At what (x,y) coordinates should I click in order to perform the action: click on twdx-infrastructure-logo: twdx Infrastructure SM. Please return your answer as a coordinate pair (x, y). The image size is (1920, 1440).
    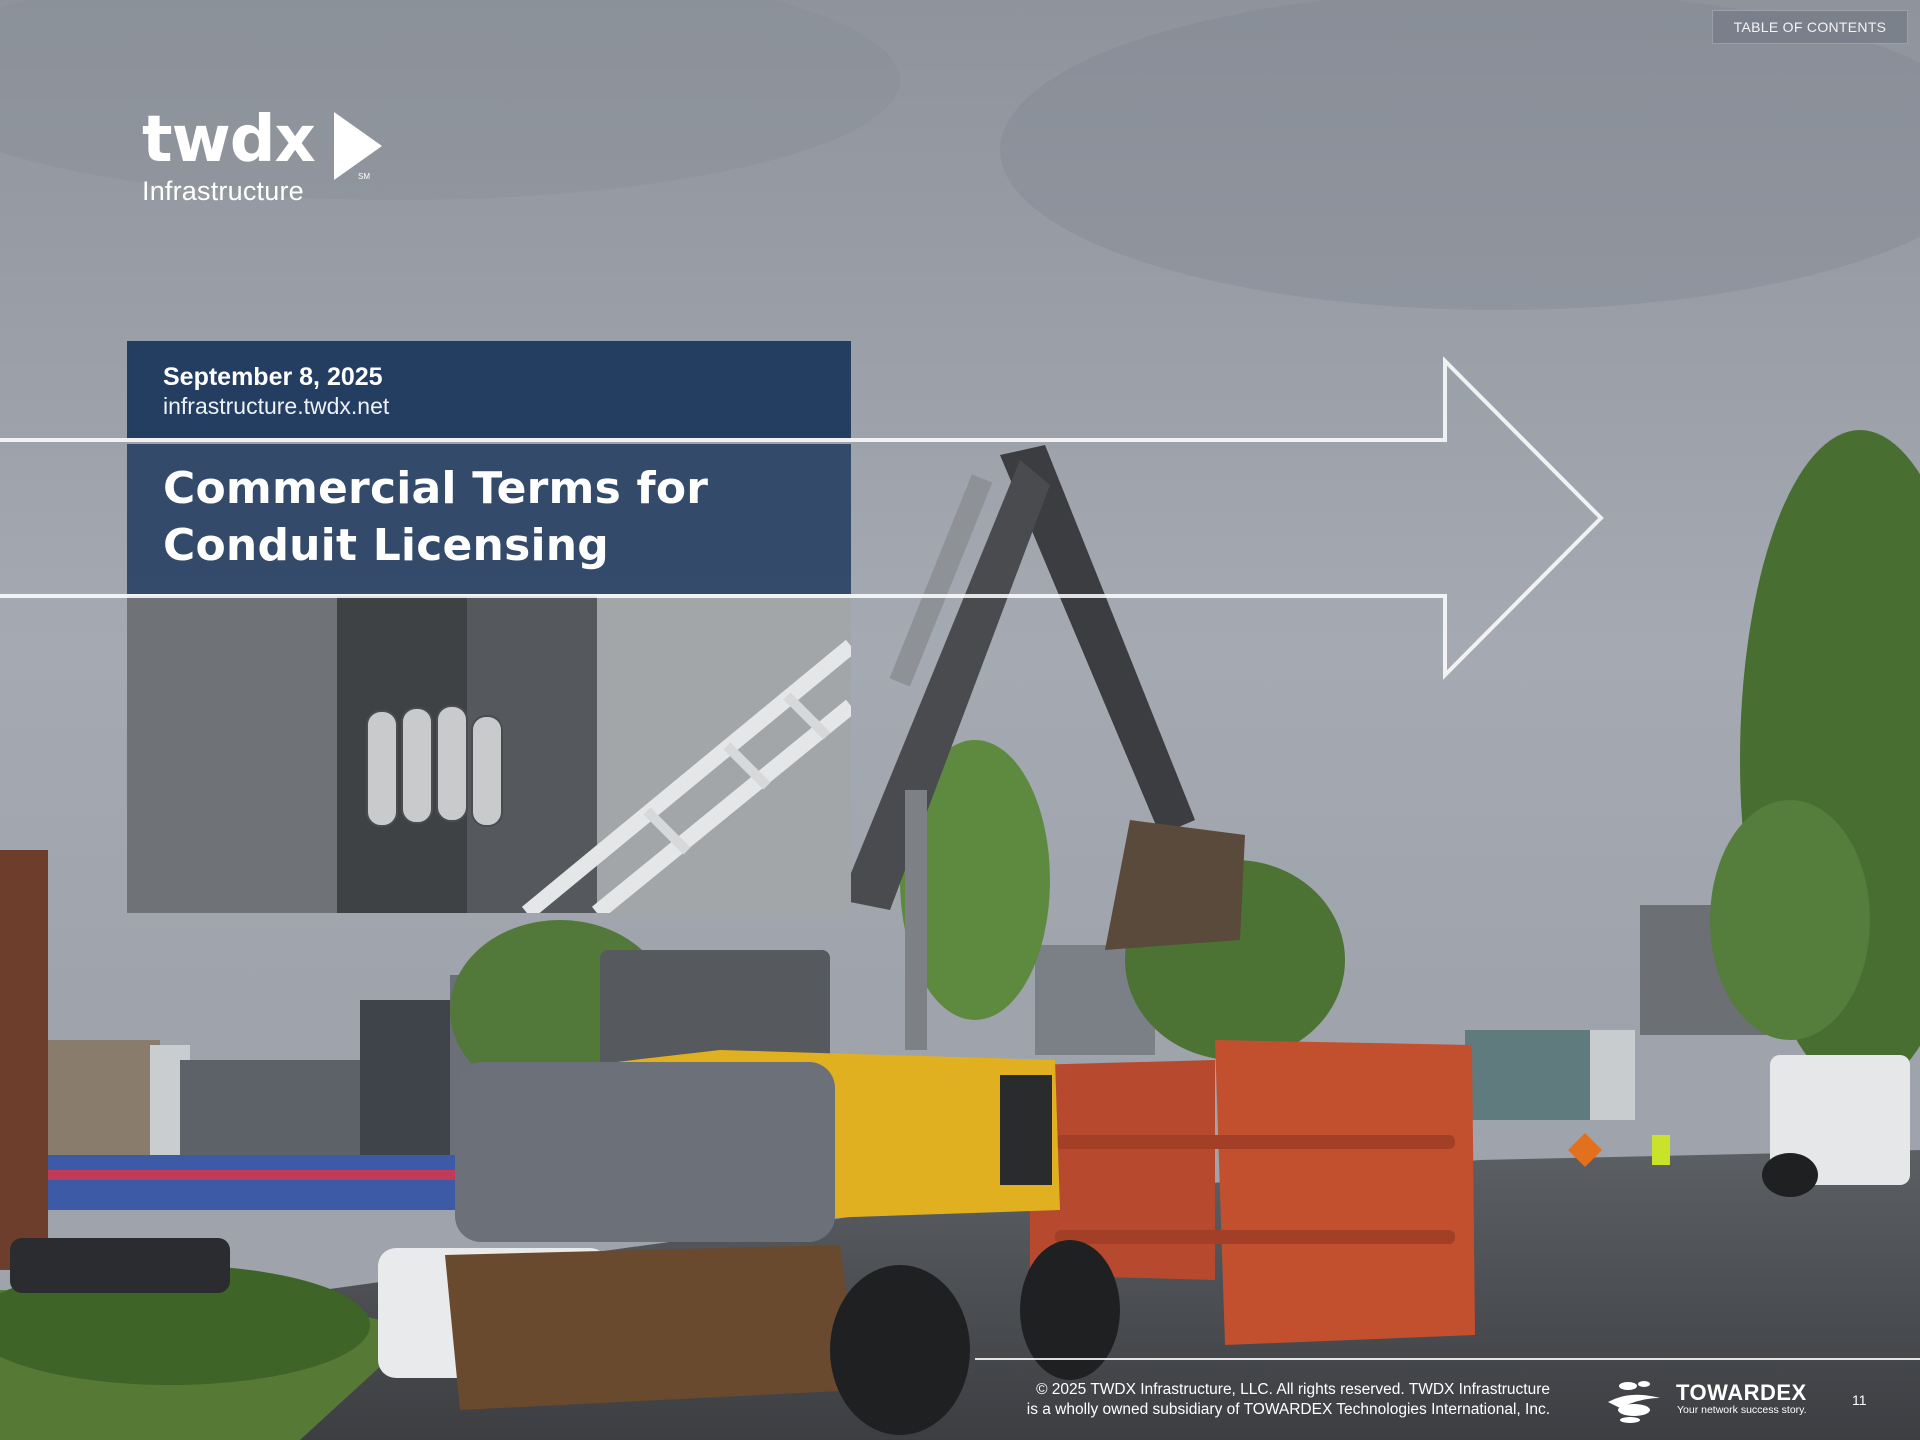
    Looking at the image, I should click on (262, 154).